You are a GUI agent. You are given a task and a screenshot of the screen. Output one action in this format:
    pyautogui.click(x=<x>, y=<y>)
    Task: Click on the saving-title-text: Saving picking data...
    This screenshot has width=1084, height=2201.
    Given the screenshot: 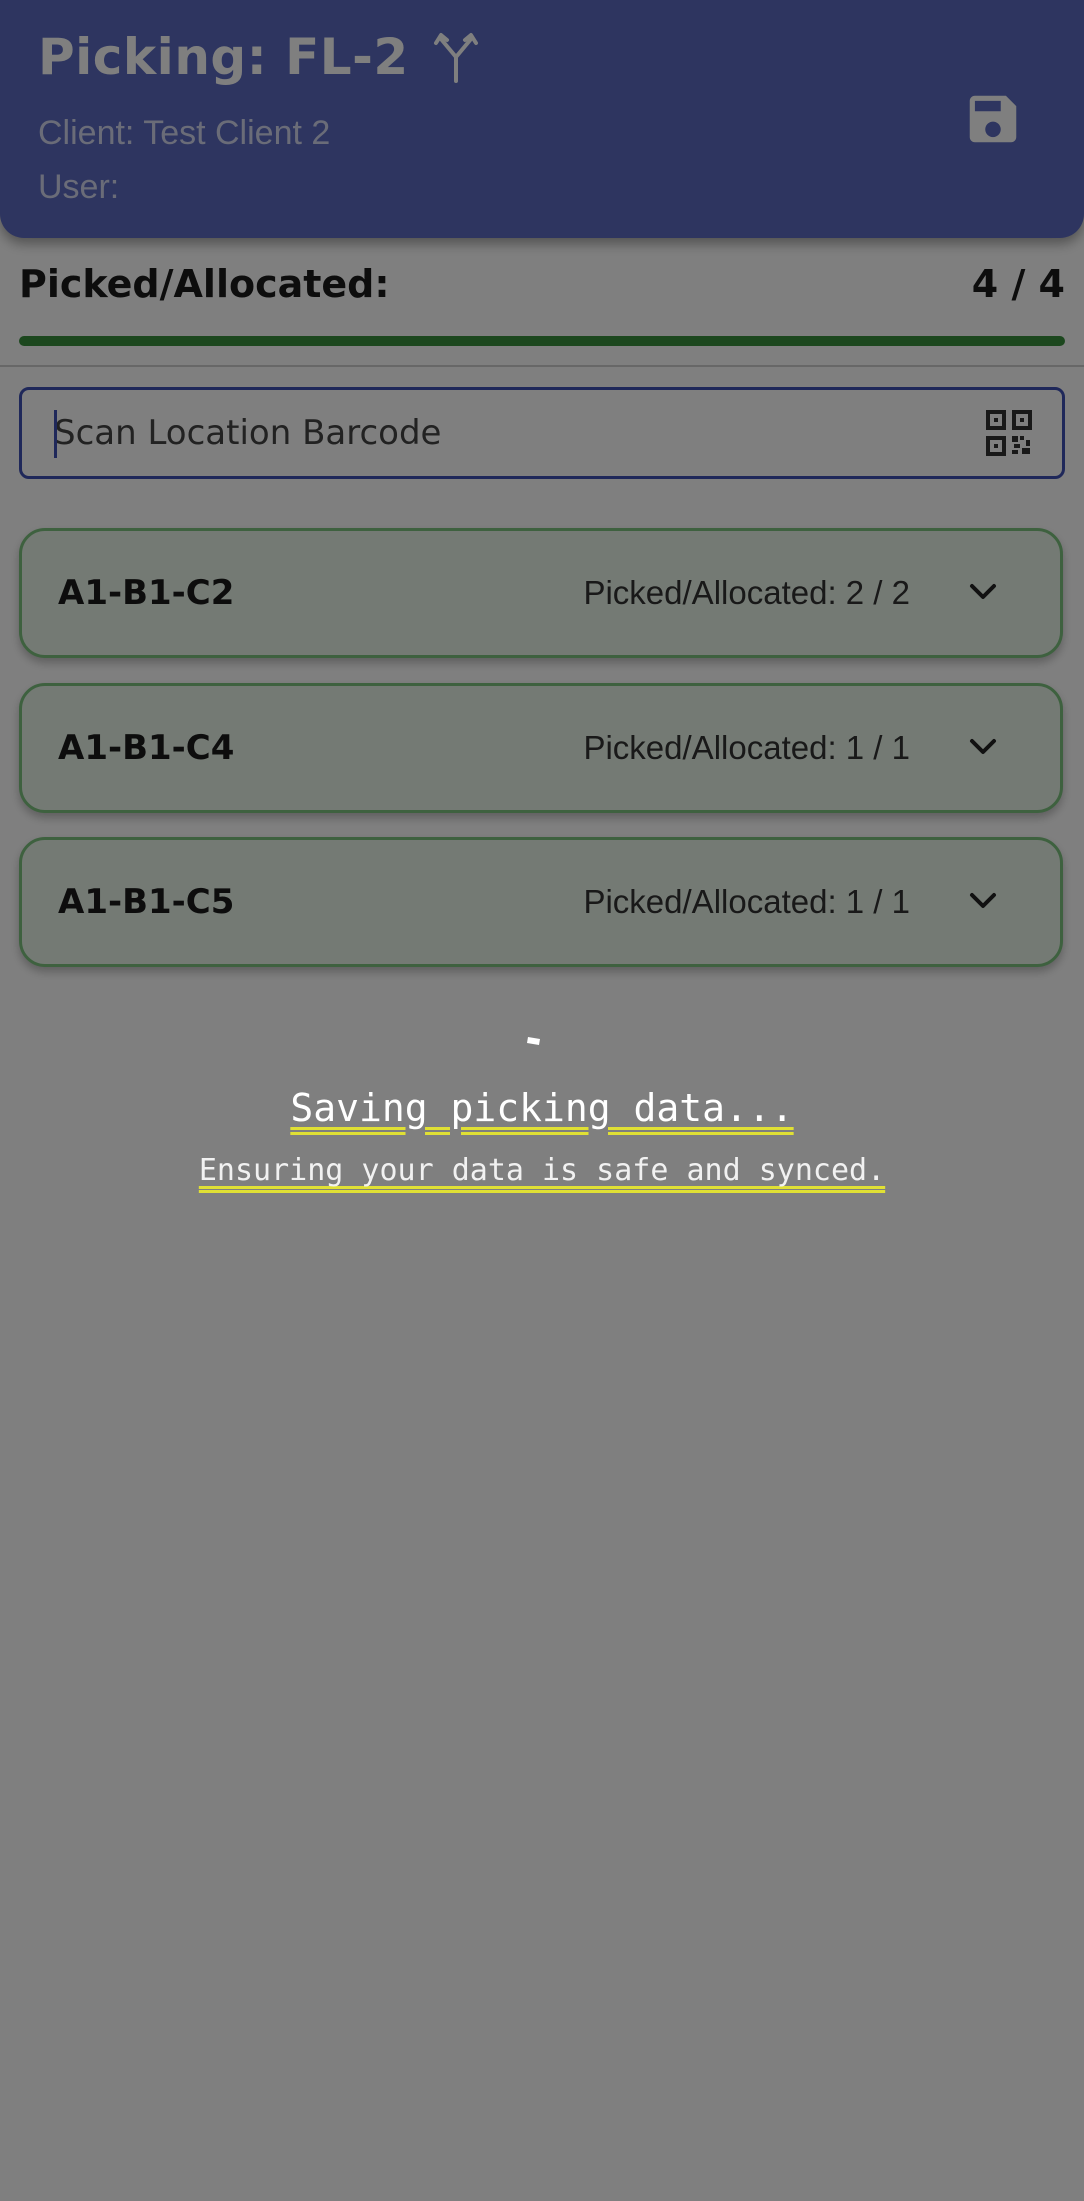 What is the action you would take?
    pyautogui.click(x=542, y=1108)
    